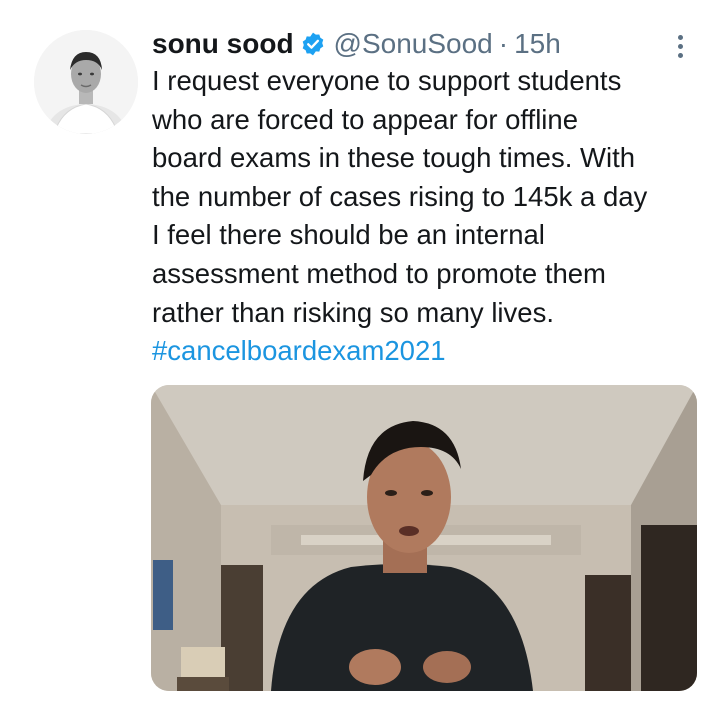  What do you see at coordinates (537, 44) in the screenshot?
I see `tweet-timestamp: 15h` at bounding box center [537, 44].